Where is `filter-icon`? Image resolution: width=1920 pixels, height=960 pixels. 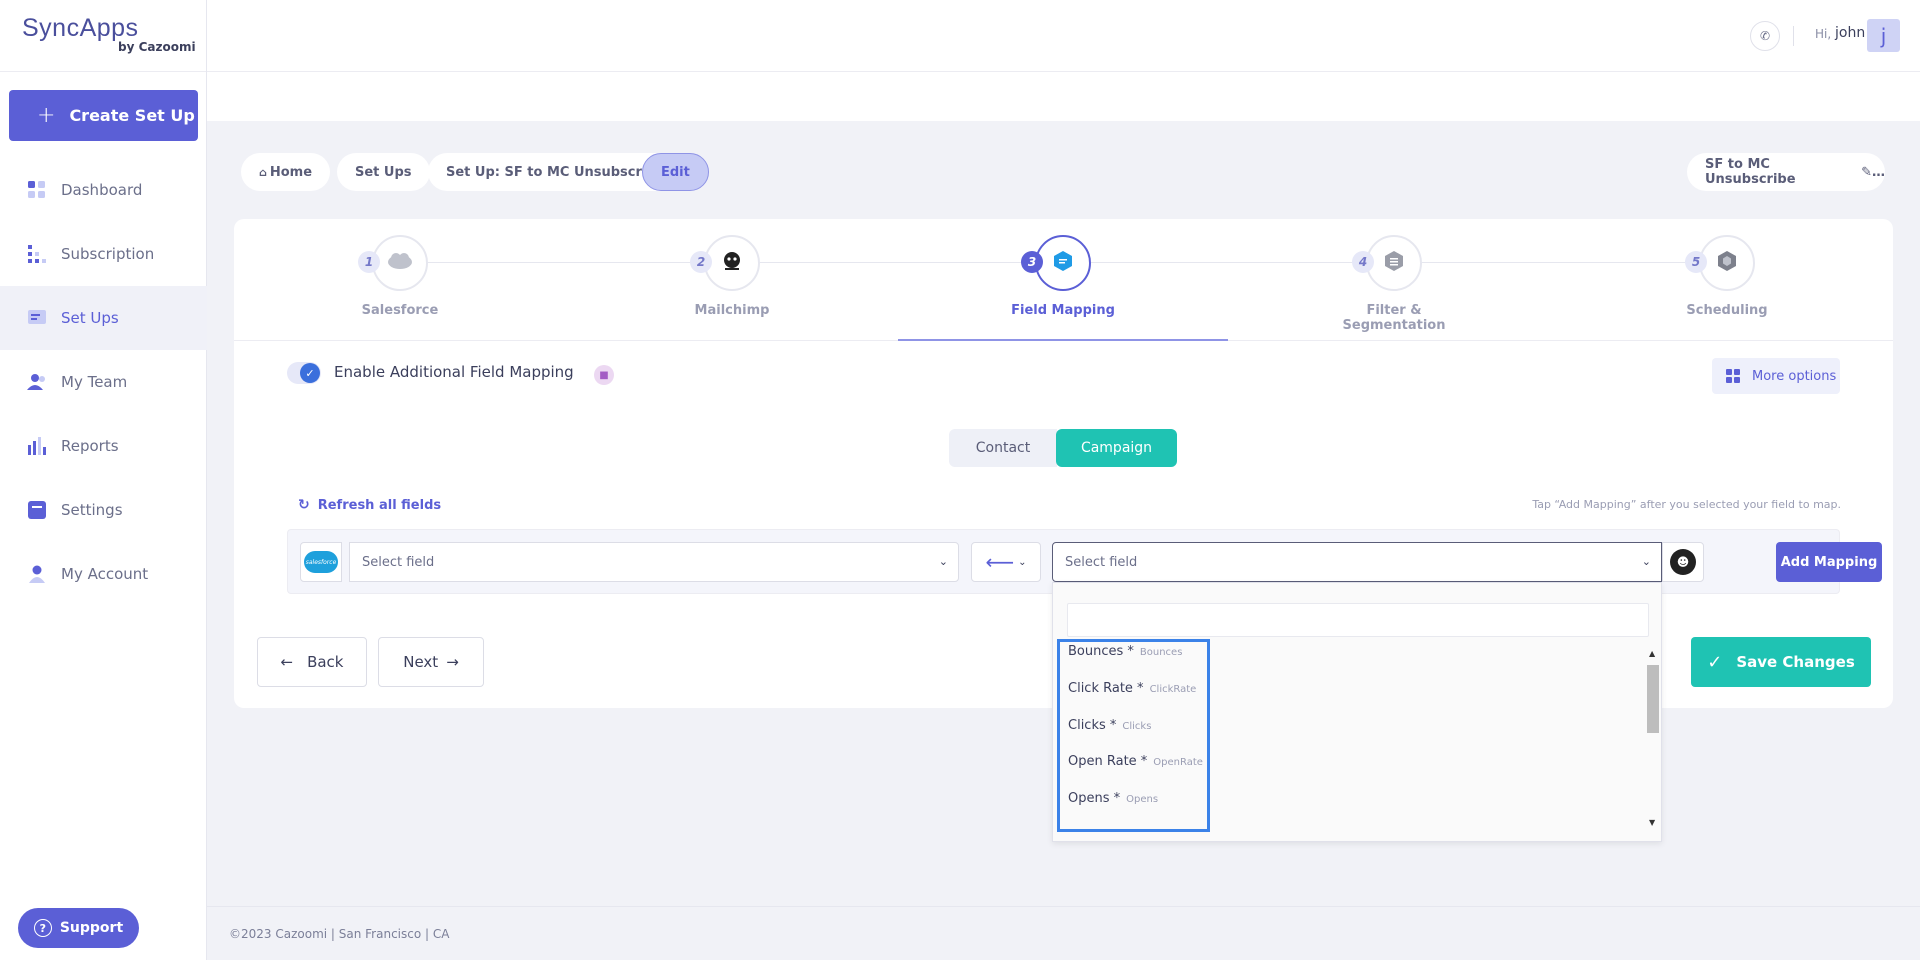 filter-icon is located at coordinates (1394, 263).